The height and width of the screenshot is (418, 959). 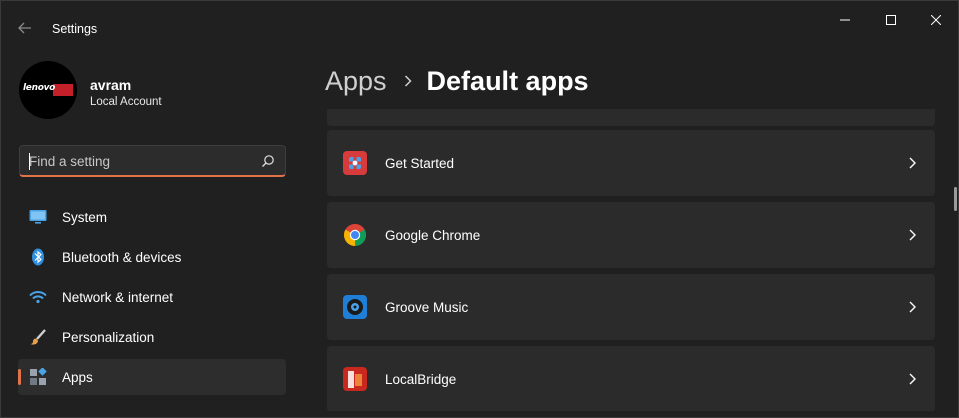 I want to click on minimize-button, so click(x=845, y=20).